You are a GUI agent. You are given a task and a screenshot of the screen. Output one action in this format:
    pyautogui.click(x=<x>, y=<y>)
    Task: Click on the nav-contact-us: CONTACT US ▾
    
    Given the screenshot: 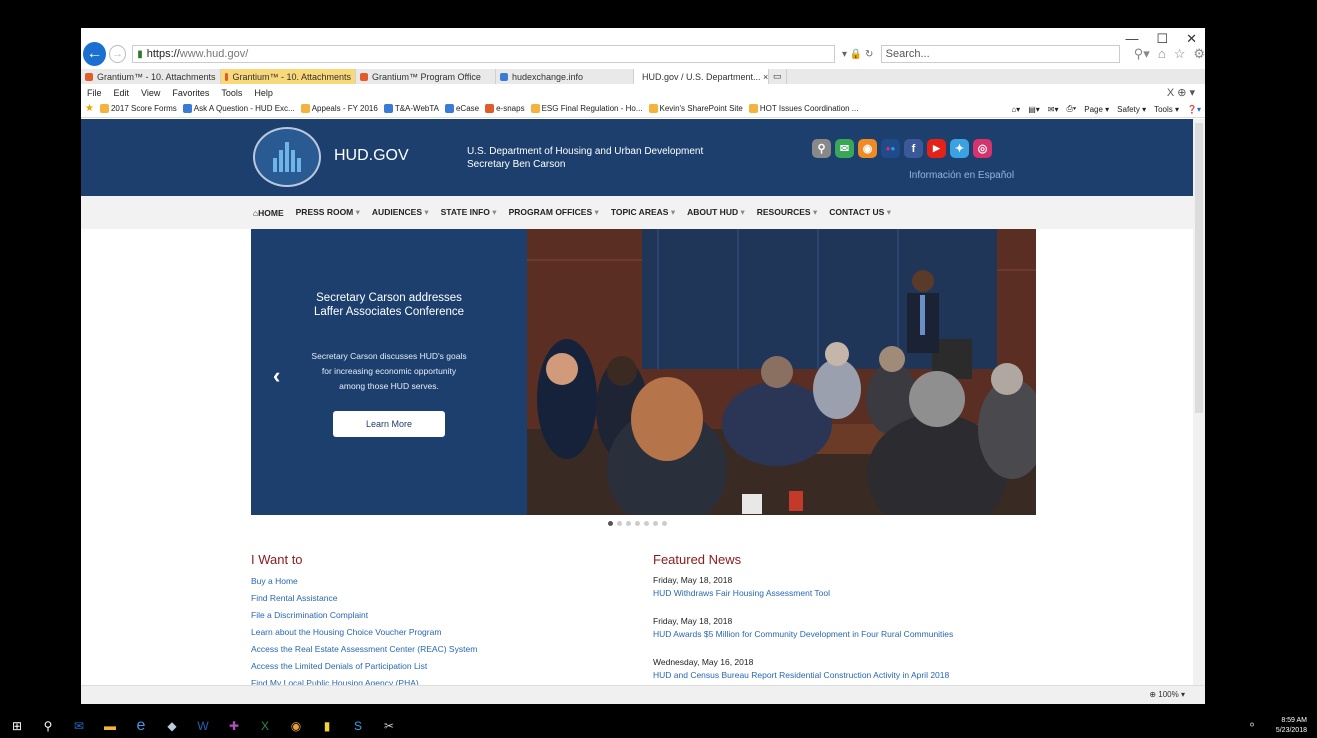 What is the action you would take?
    pyautogui.click(x=860, y=212)
    